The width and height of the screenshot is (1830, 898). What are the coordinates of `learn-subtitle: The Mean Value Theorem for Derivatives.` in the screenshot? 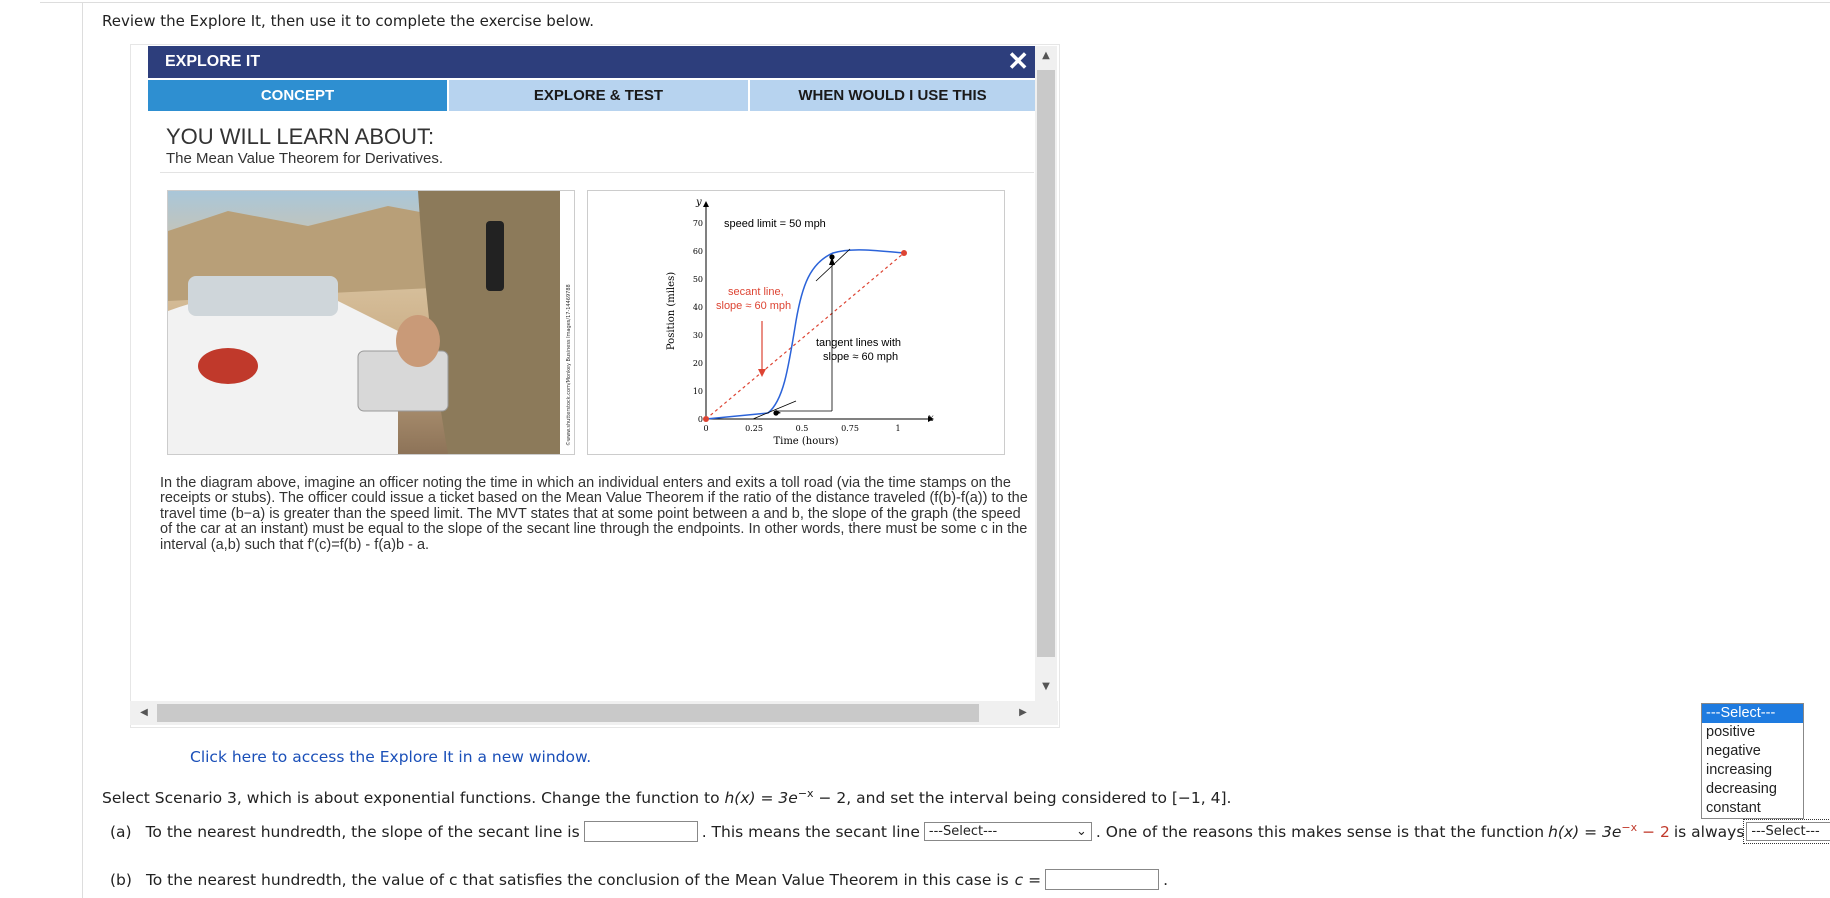 It's located at (305, 158).